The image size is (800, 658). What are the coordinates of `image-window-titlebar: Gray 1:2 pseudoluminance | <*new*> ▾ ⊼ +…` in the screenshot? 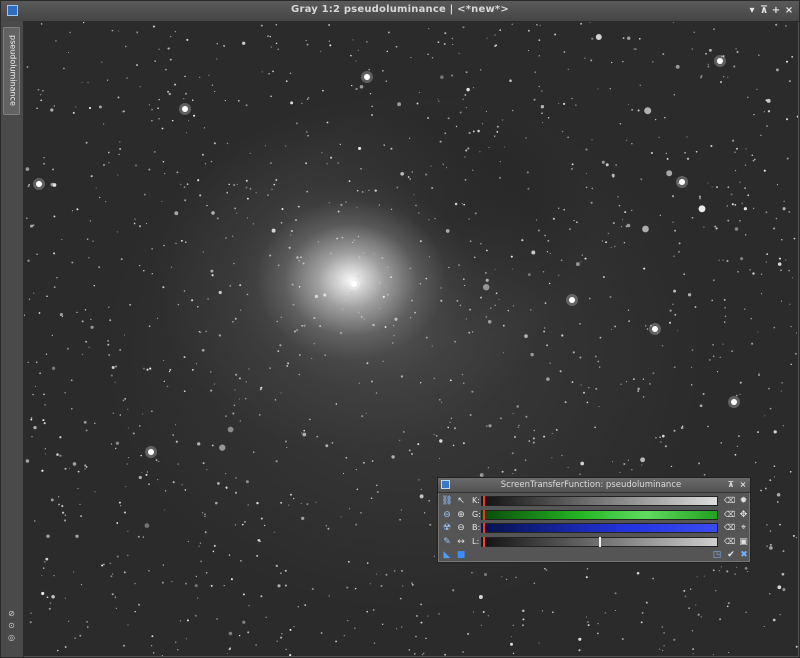 It's located at (400, 11).